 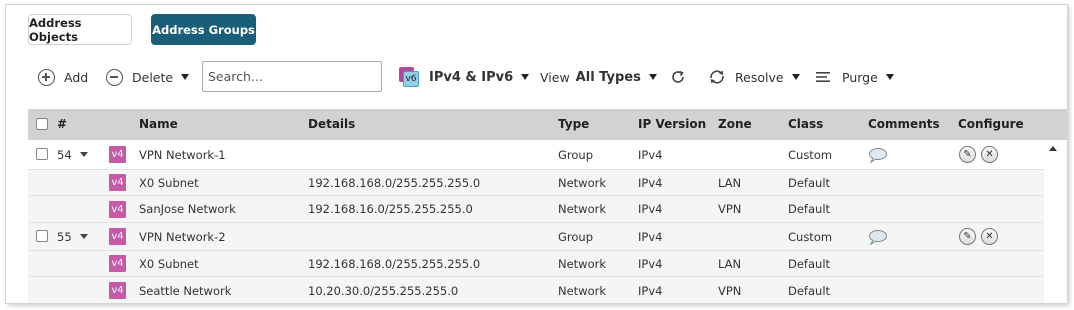 I want to click on row-name: Seattle Network, so click(x=185, y=290).